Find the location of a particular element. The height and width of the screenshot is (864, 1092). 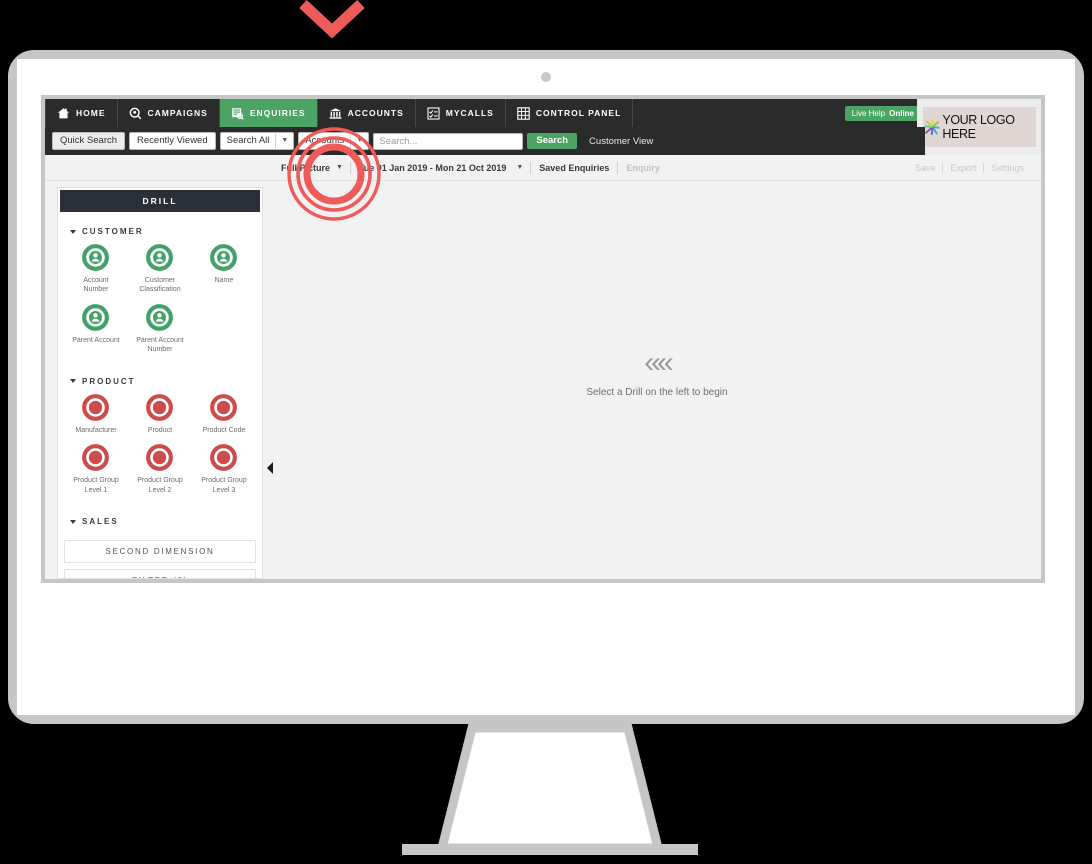

nav-label: ENQUIRIES is located at coordinates (277, 113).